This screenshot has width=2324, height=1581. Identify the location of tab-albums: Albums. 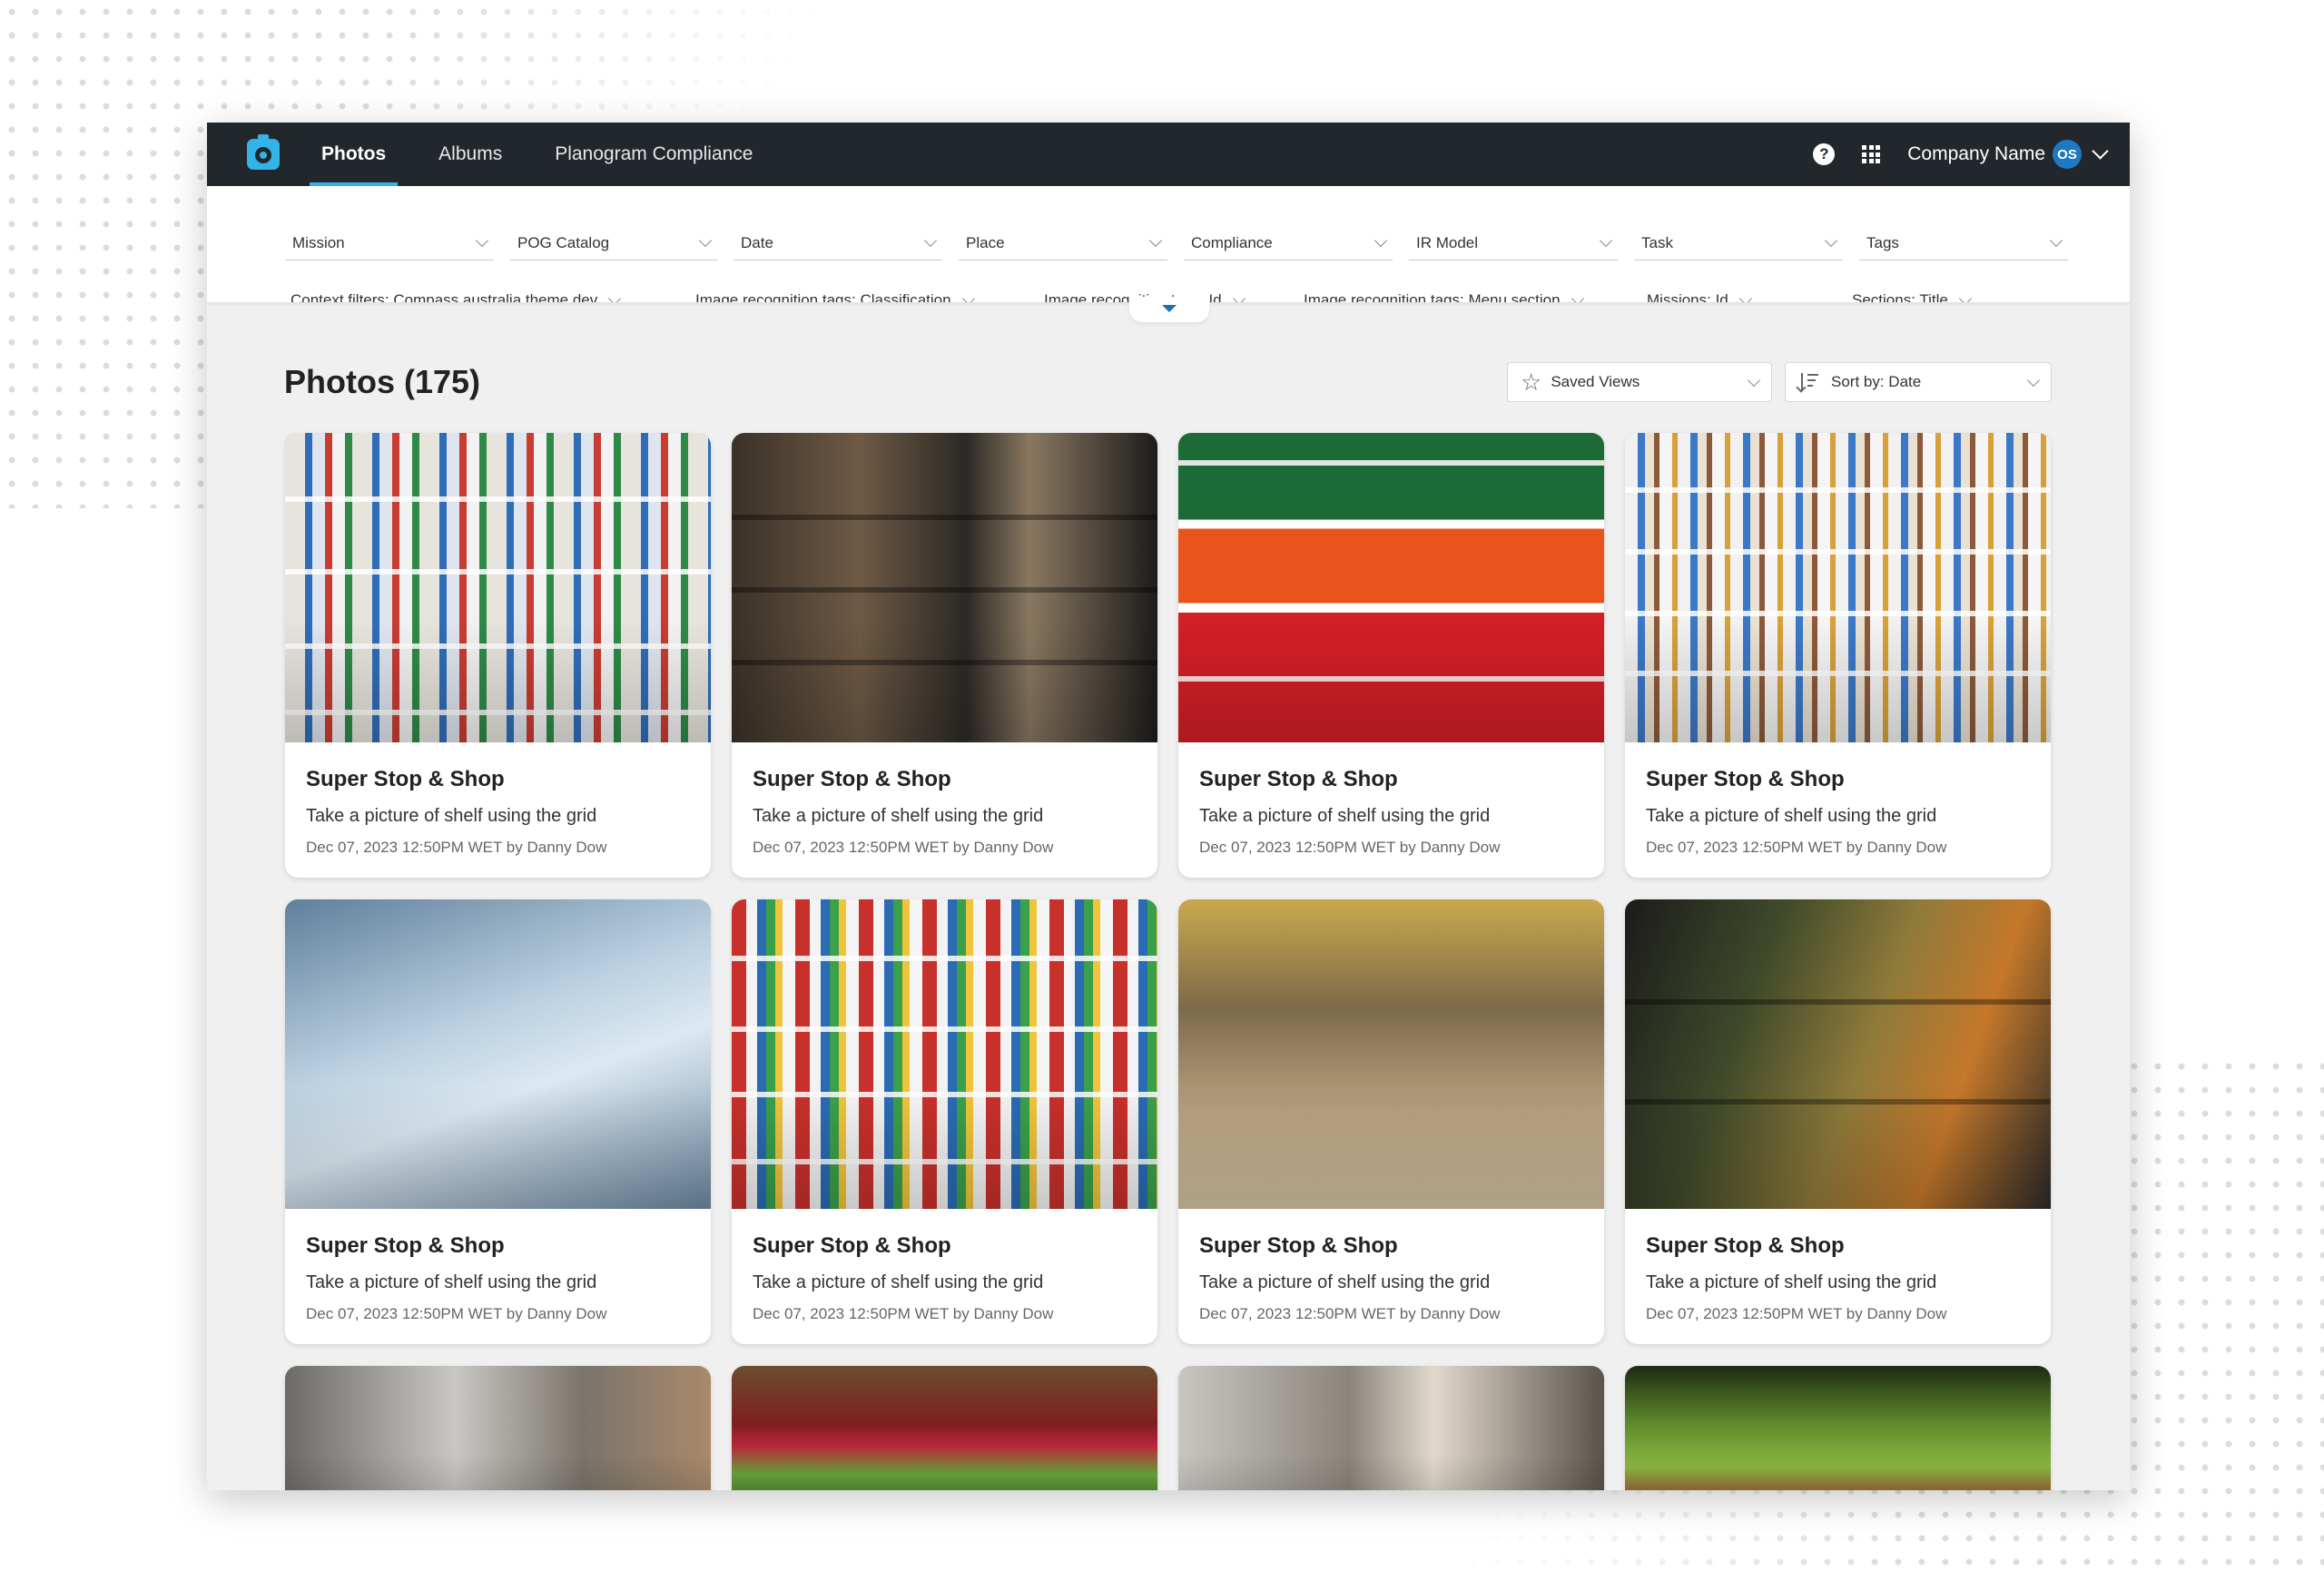
(470, 154).